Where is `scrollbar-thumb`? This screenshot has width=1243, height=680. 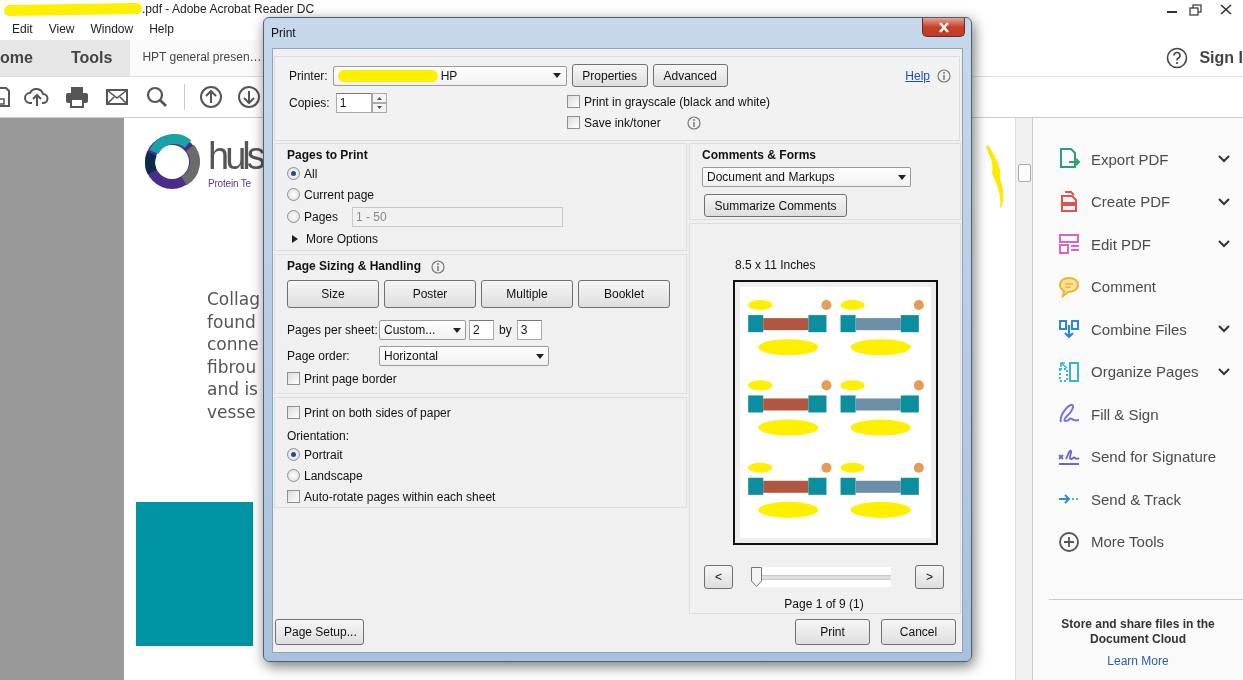
scrollbar-thumb is located at coordinates (1024, 173).